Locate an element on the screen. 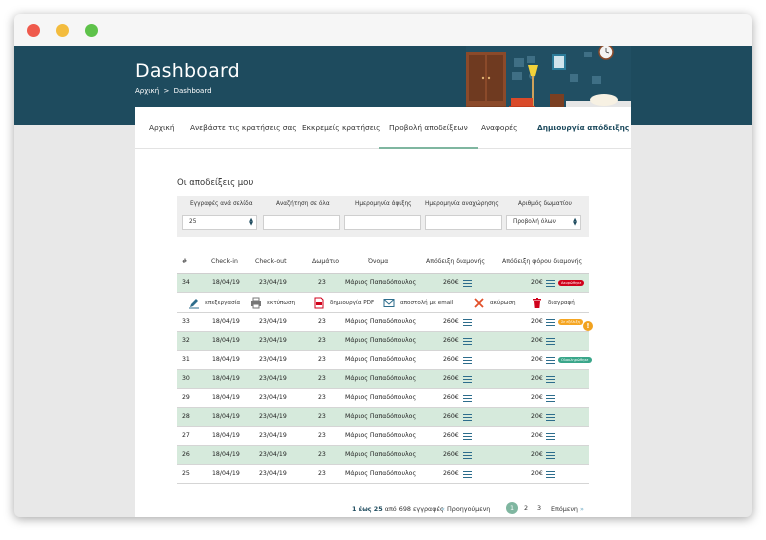  minimize-window-button is located at coordinates (62, 30).